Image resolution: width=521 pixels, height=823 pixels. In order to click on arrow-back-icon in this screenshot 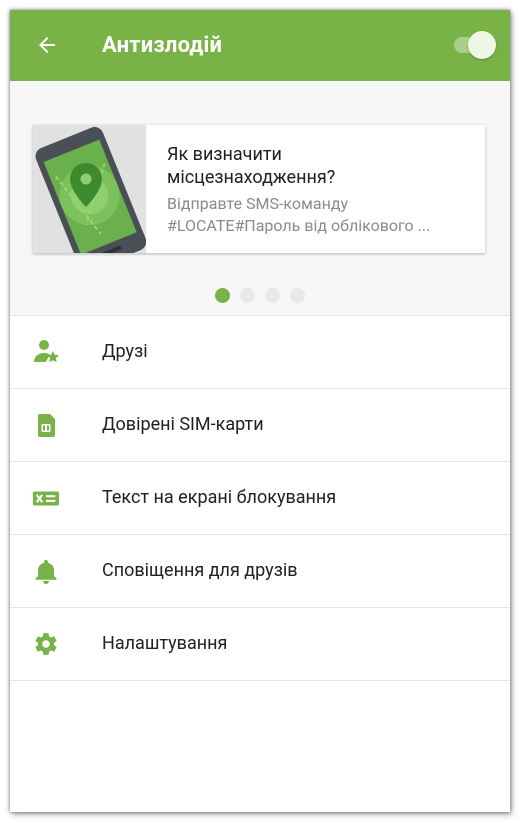, I will do `click(47, 45)`.